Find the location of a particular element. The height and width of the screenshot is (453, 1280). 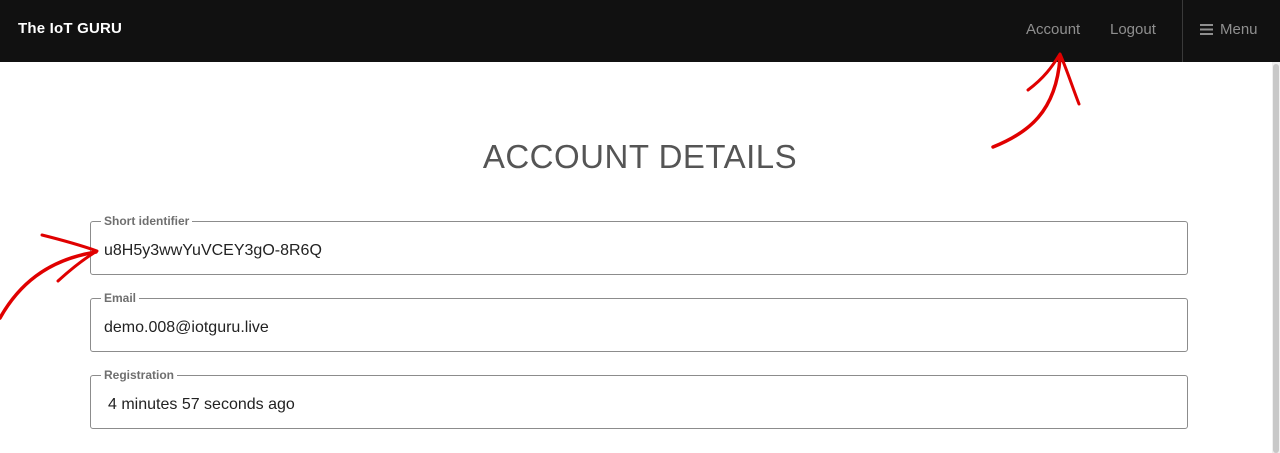

registration-label: Registration is located at coordinates (139, 375).